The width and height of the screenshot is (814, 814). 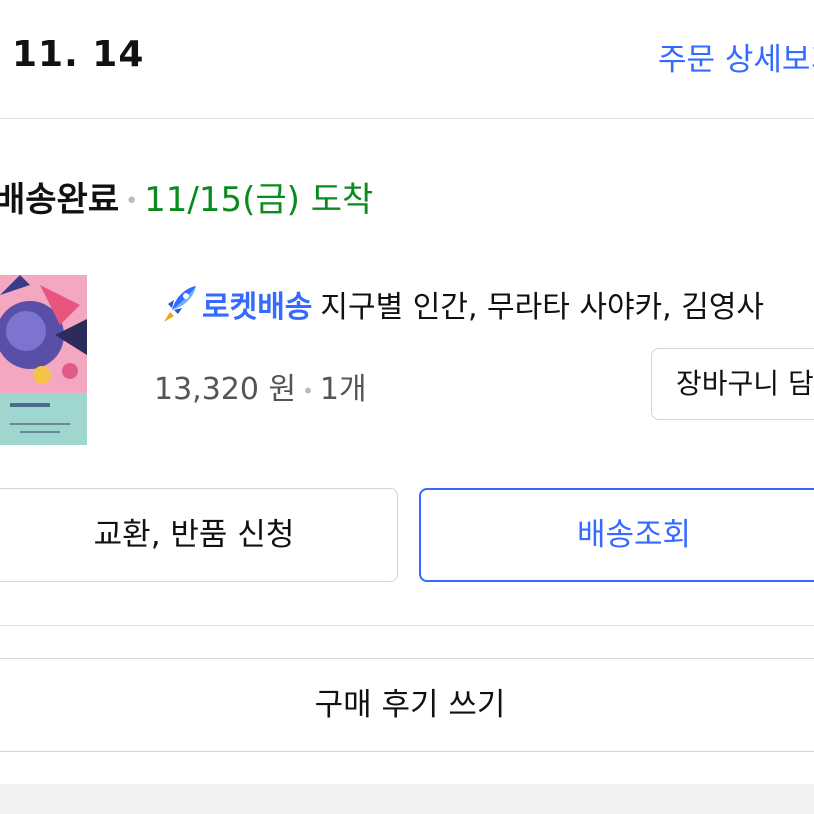 What do you see at coordinates (60, 200) in the screenshot?
I see `delivery-status: 배송완료` at bounding box center [60, 200].